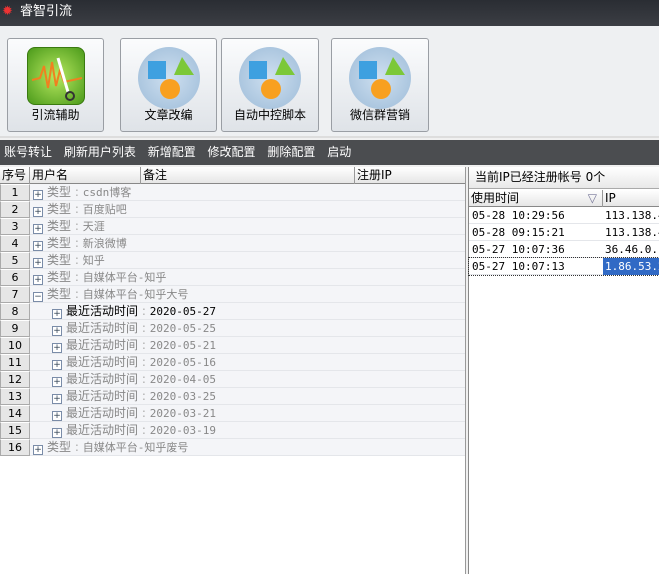  Describe the element at coordinates (232, 413) in the screenshot. I see `table-row: 14 + 最近活动时间 : 2020-03-21` at that location.